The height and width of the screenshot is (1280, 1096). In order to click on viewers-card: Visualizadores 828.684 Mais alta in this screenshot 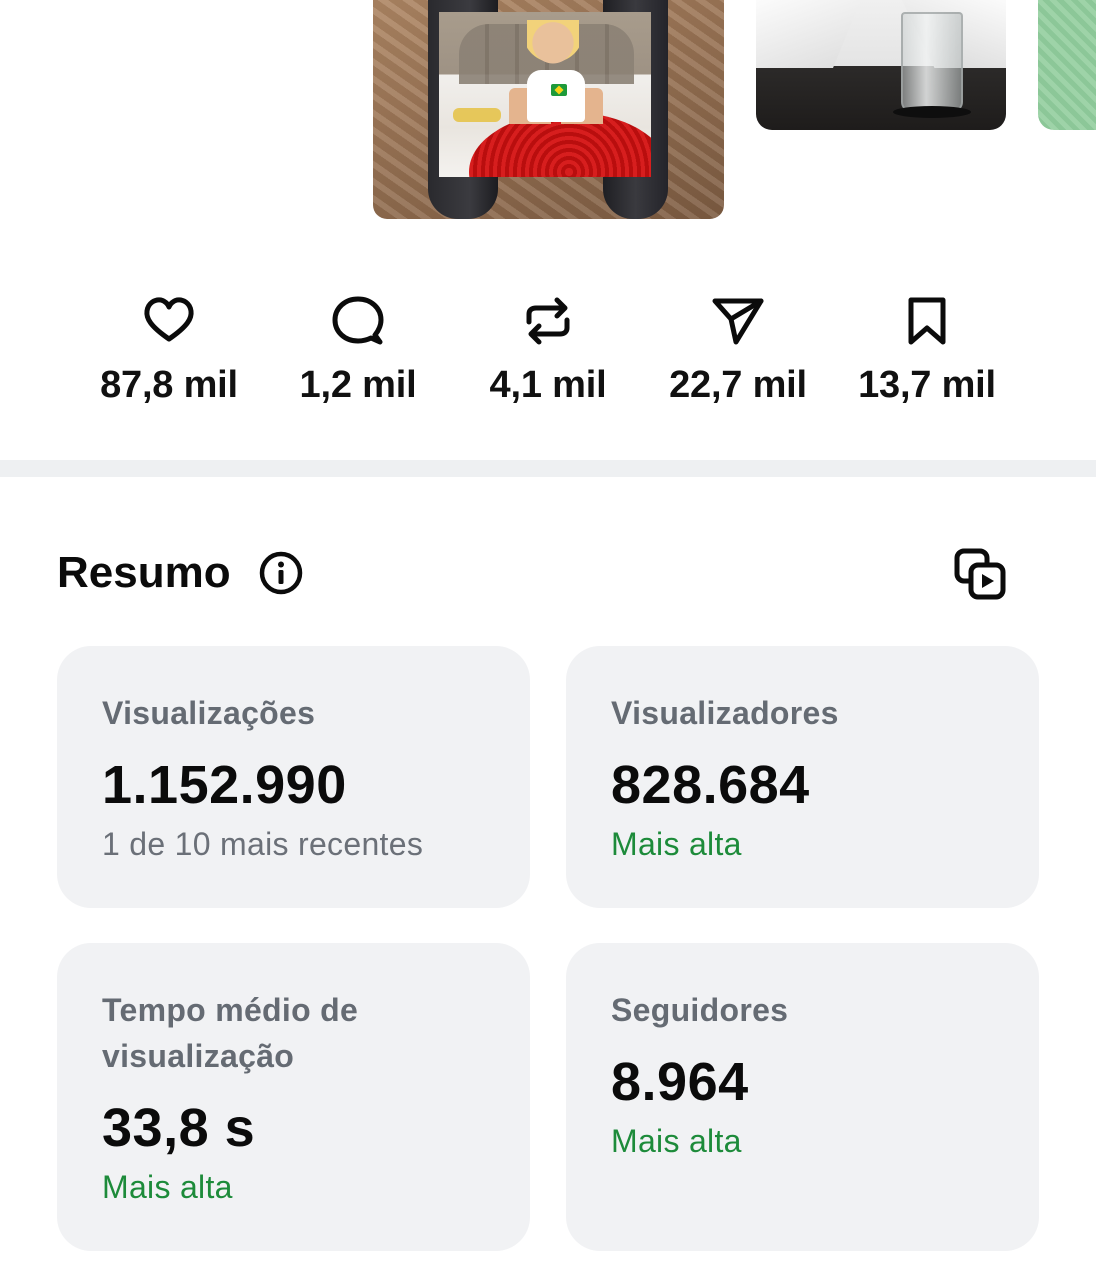, I will do `click(802, 777)`.